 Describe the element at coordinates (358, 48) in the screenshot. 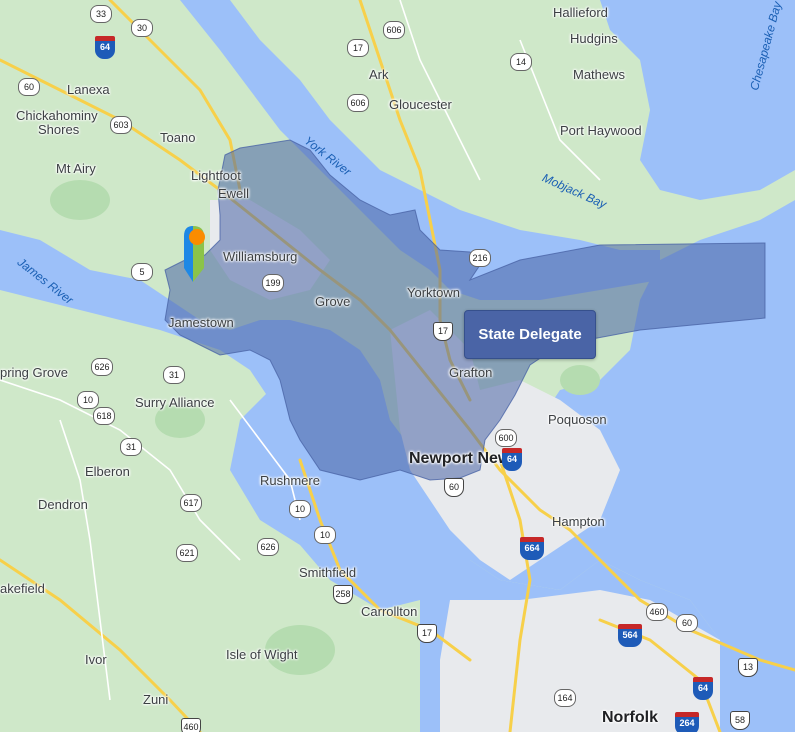

I see `route-shield-17-n: 17` at that location.